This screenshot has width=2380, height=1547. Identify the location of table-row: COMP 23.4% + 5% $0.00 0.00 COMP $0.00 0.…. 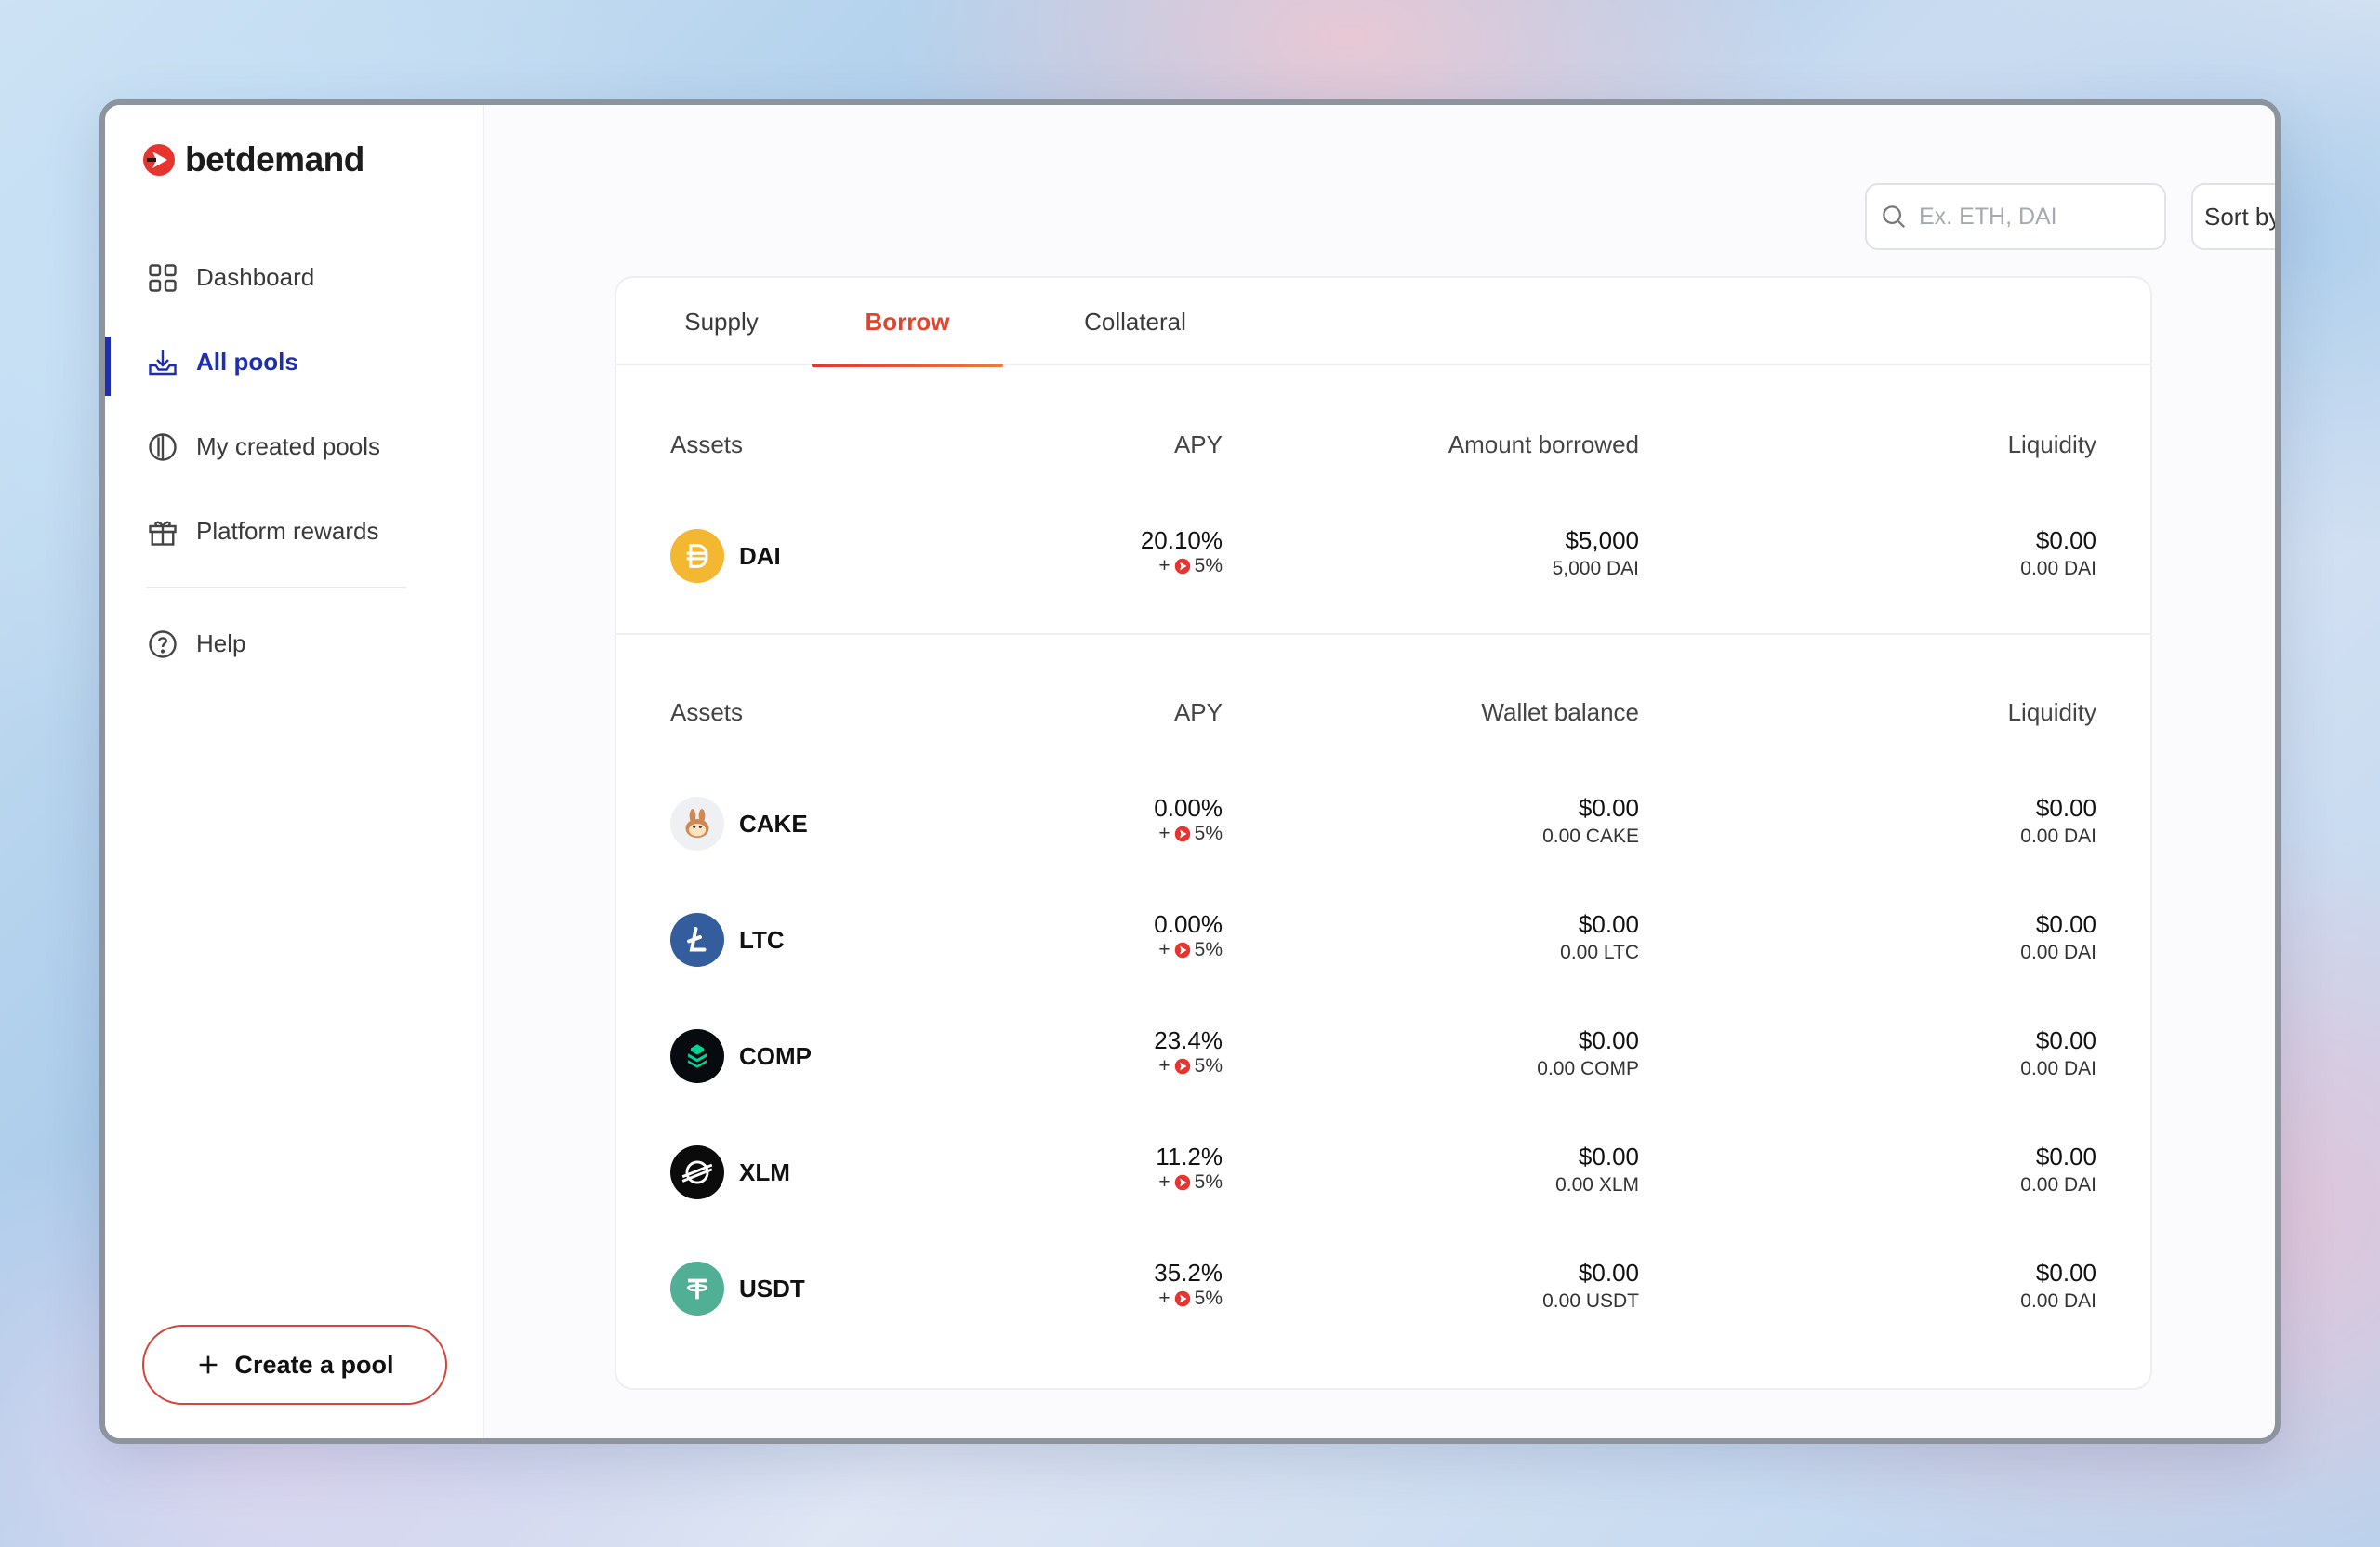
(1383, 1057).